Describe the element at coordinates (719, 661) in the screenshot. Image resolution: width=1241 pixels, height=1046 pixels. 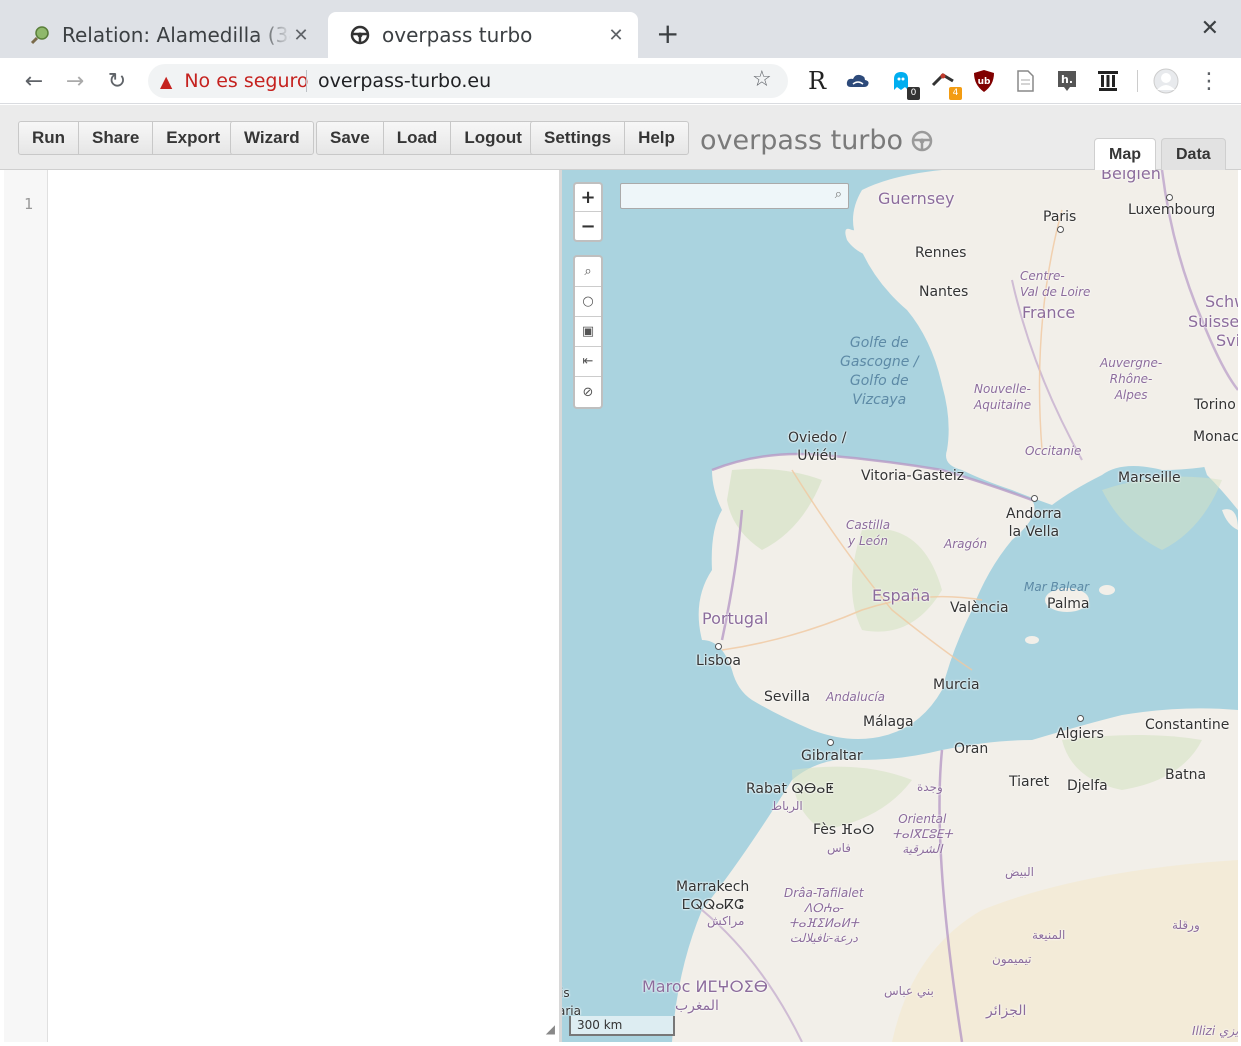
I see `map-label-lisboa: Lisboa` at that location.